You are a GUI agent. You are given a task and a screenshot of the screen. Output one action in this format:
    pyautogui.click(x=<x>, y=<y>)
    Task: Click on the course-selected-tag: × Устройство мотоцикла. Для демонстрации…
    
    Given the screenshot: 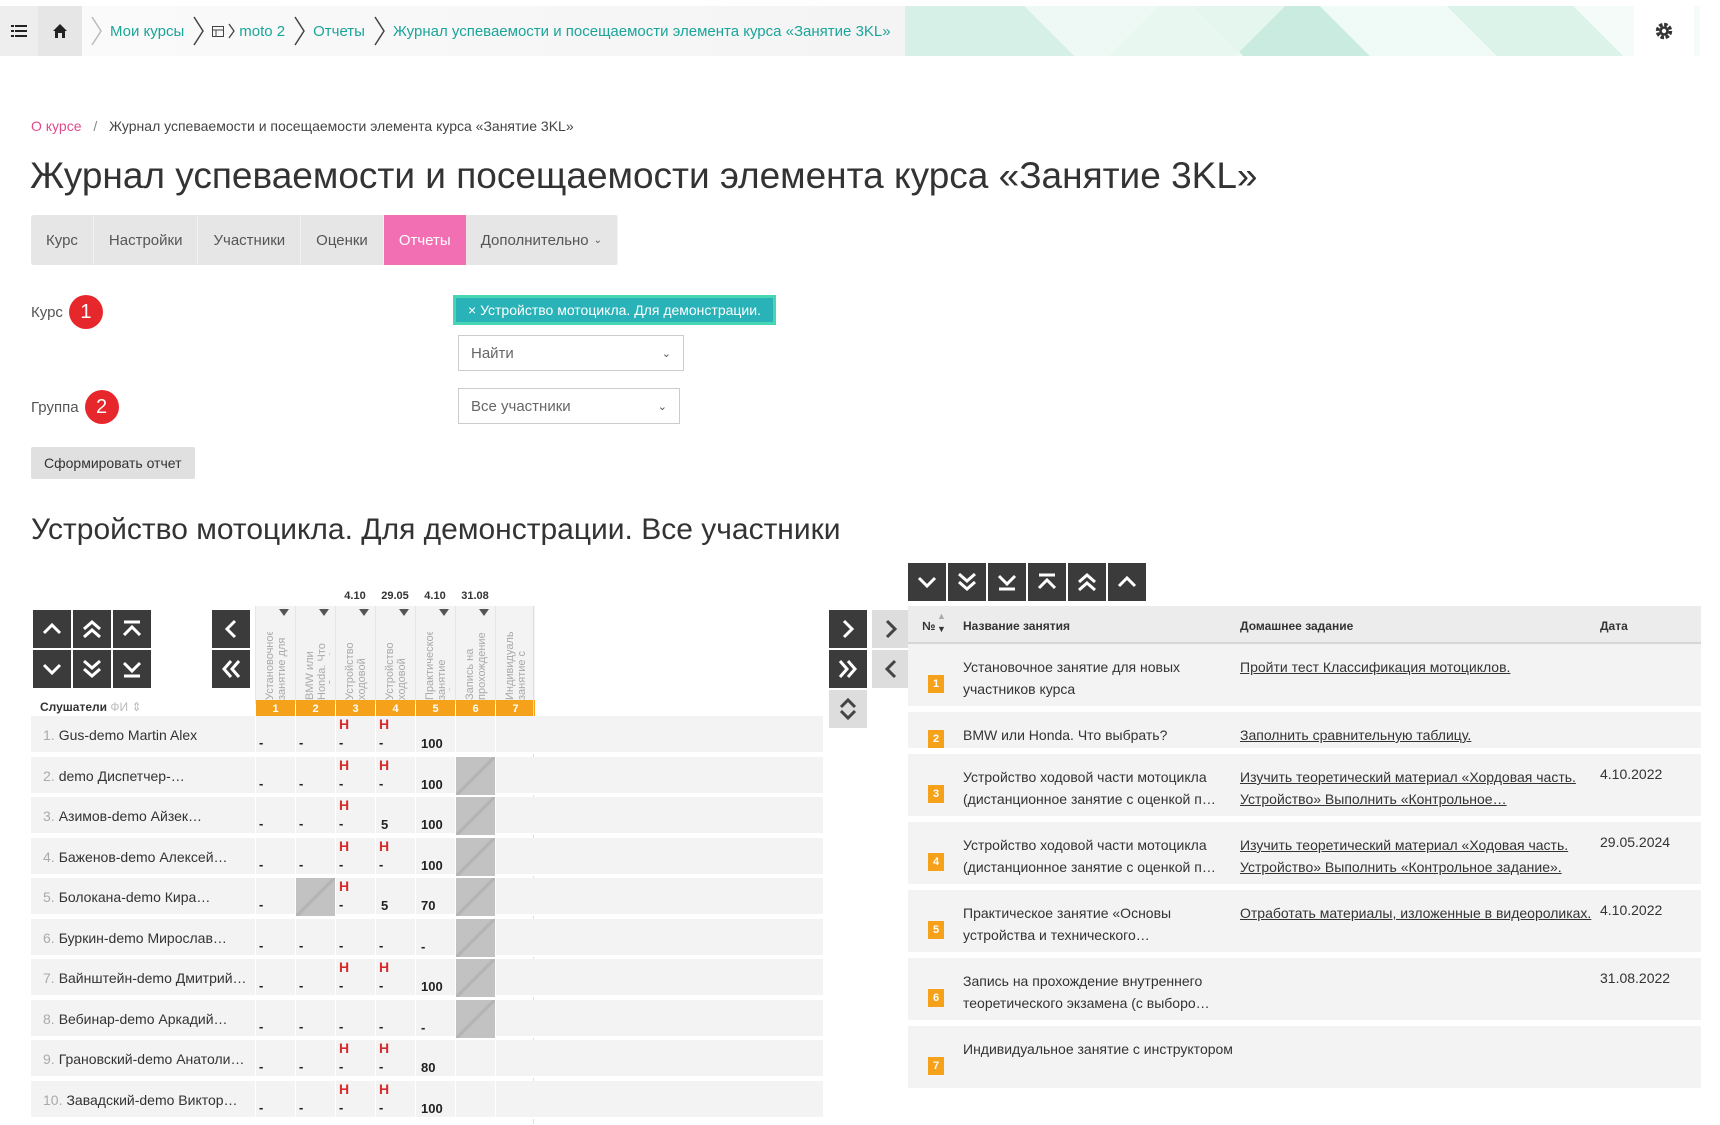 What is the action you would take?
    pyautogui.click(x=614, y=310)
    